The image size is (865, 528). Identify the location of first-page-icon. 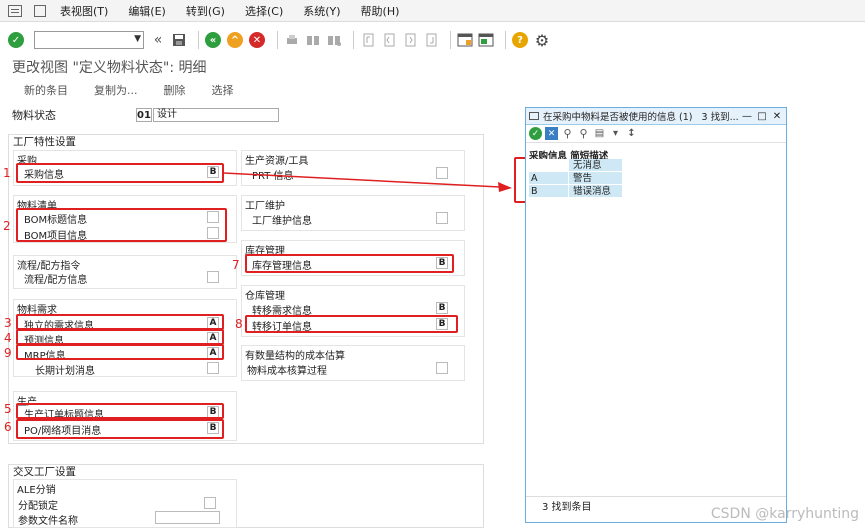
(368, 40).